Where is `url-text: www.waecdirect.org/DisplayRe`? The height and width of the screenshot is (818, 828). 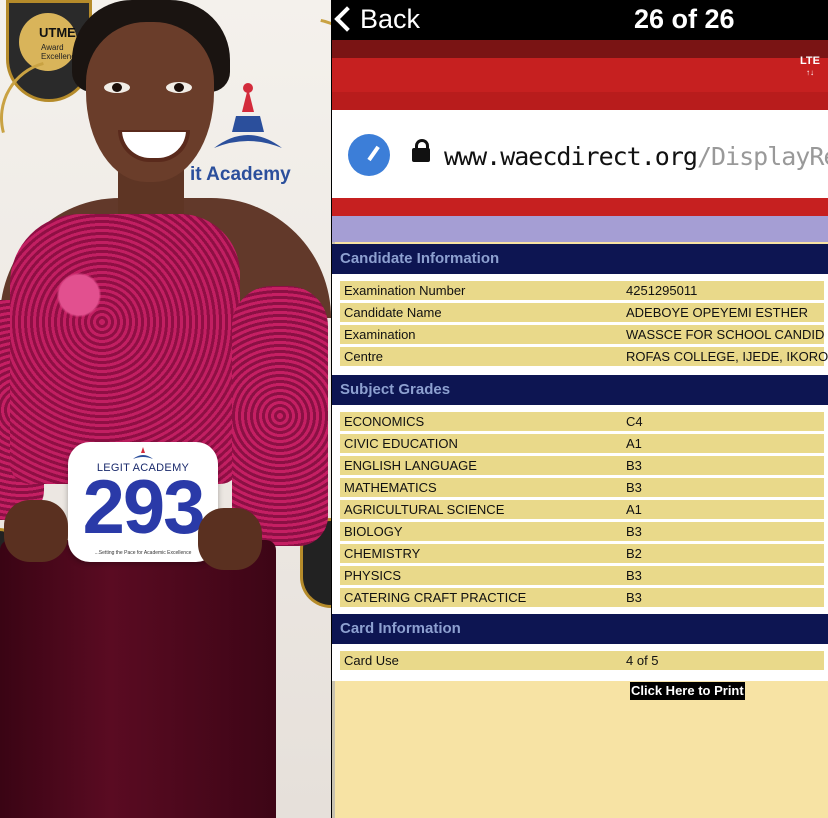
url-text: www.waecdirect.org/DisplayRe is located at coordinates (636, 156).